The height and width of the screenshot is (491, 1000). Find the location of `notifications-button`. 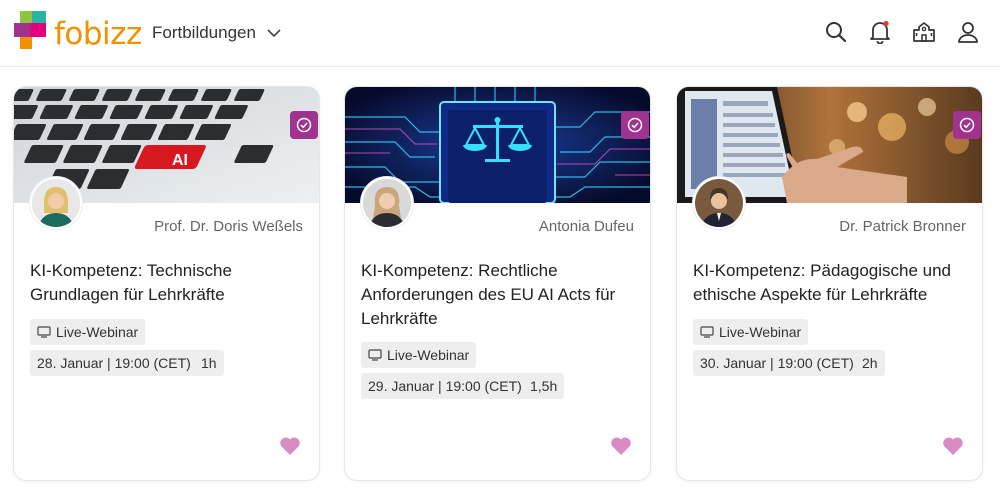

notifications-button is located at coordinates (880, 32).